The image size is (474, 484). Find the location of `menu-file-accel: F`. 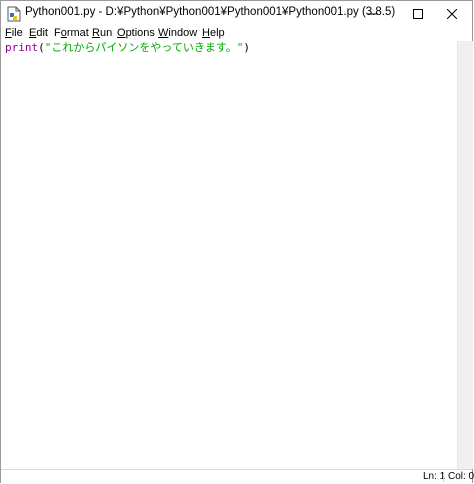

menu-file-accel: F is located at coordinates (8, 33).